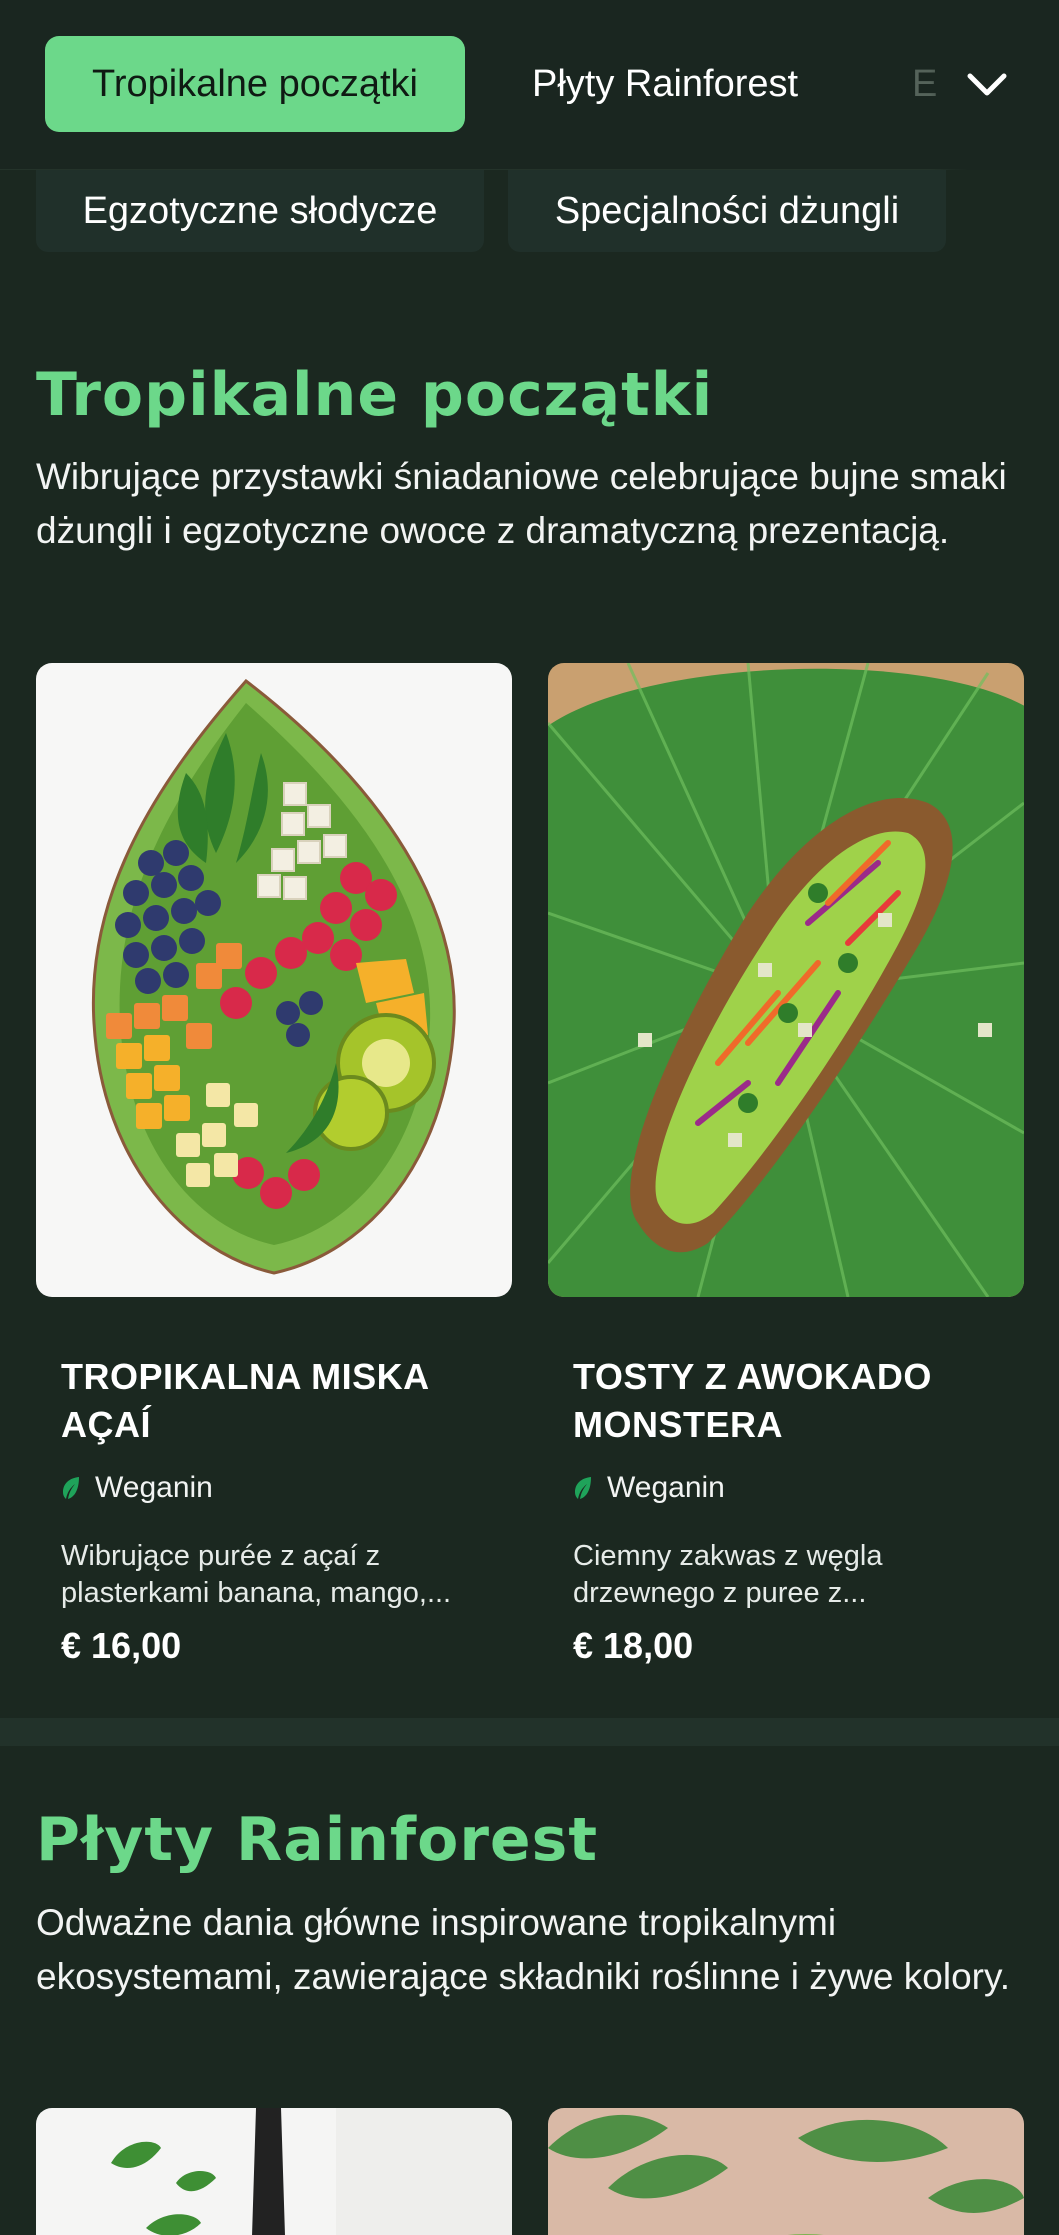  What do you see at coordinates (375, 395) in the screenshot?
I see `section-title: Tropikalne początki` at bounding box center [375, 395].